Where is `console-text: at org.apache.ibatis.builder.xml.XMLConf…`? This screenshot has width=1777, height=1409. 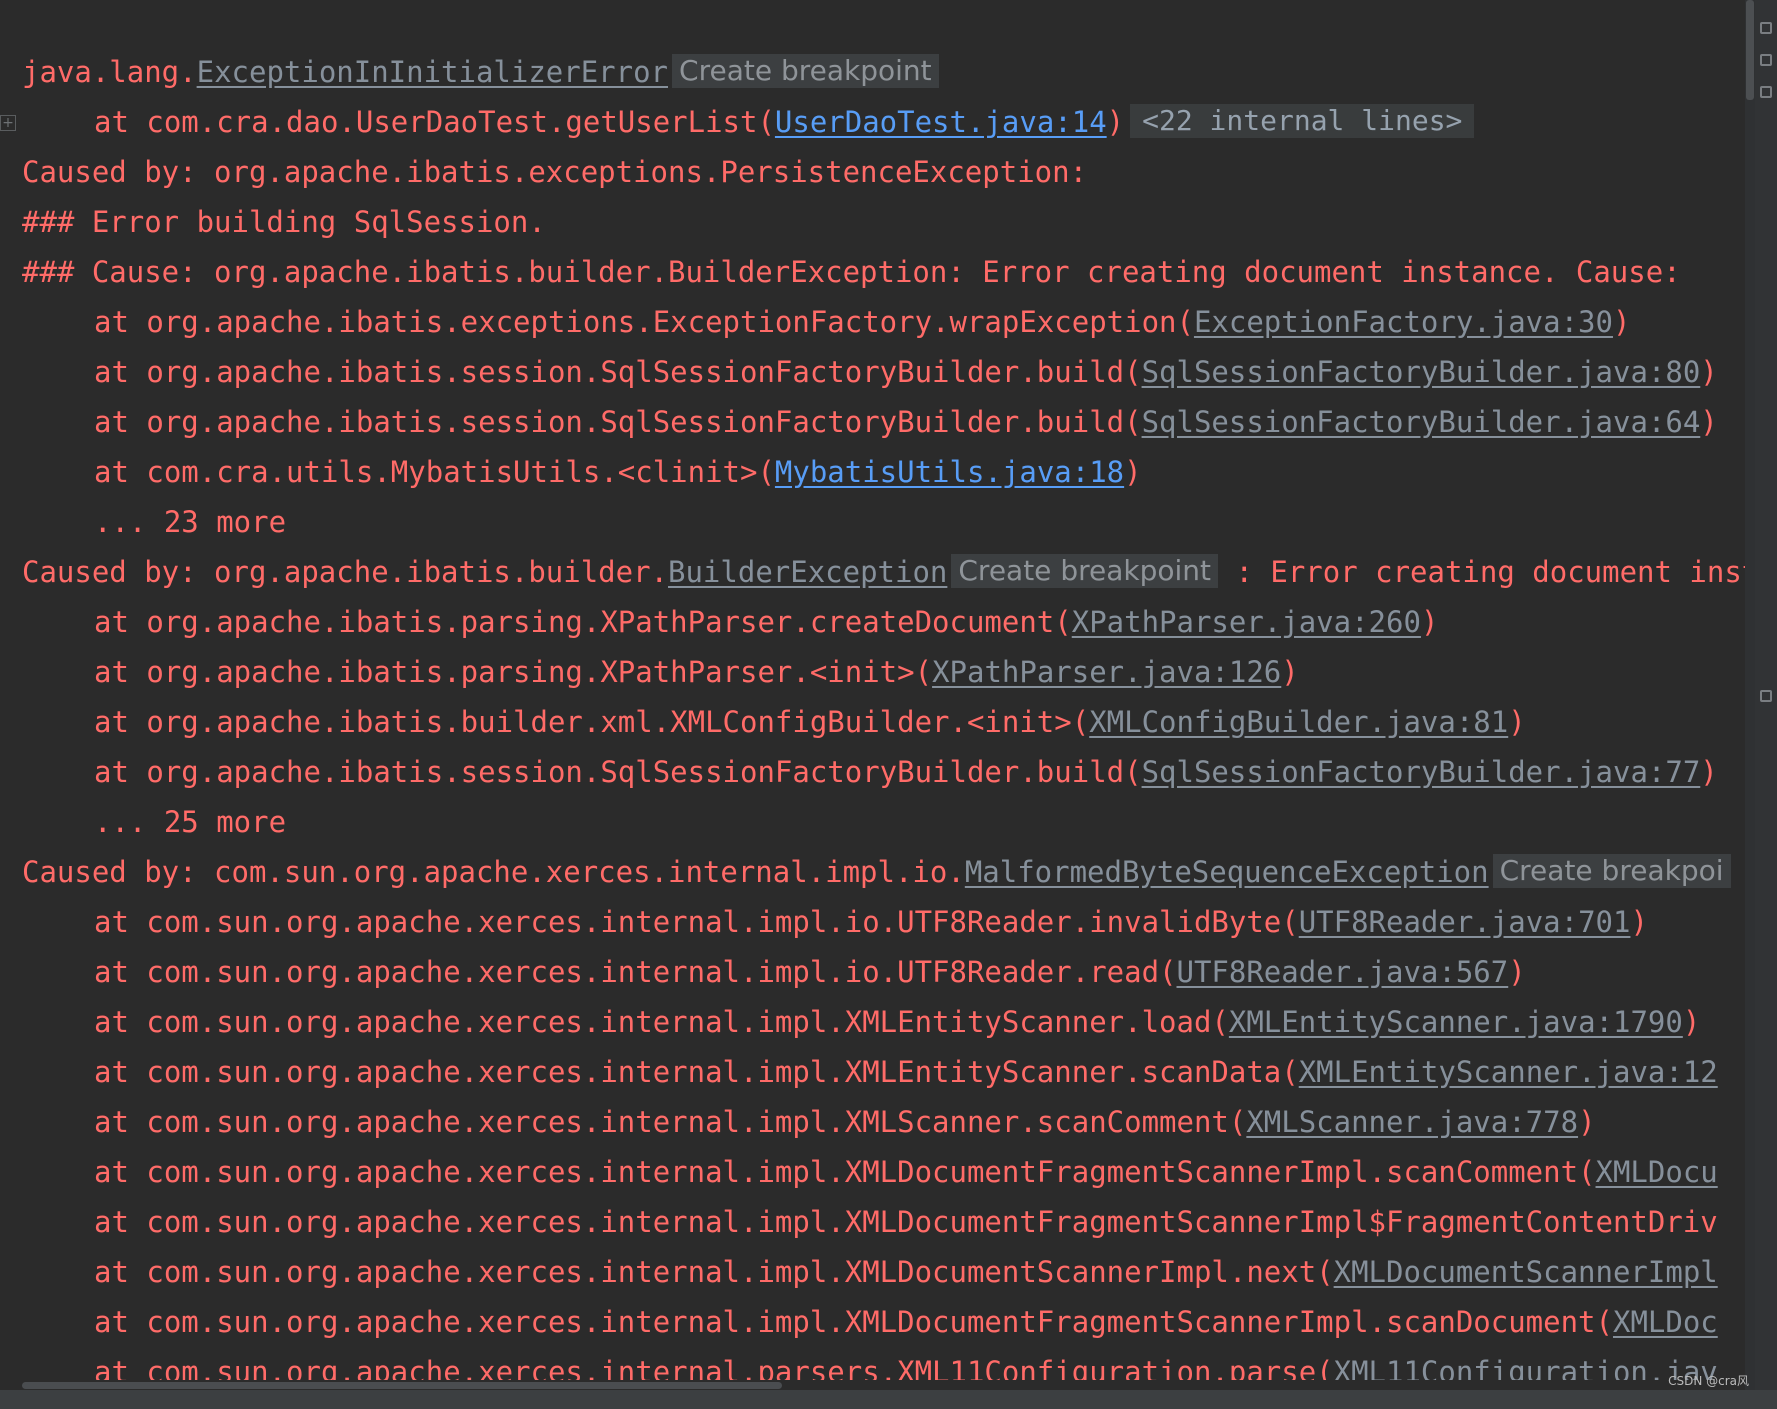 console-text: at org.apache.ibatis.builder.xml.XMLConf… is located at coordinates (592, 722).